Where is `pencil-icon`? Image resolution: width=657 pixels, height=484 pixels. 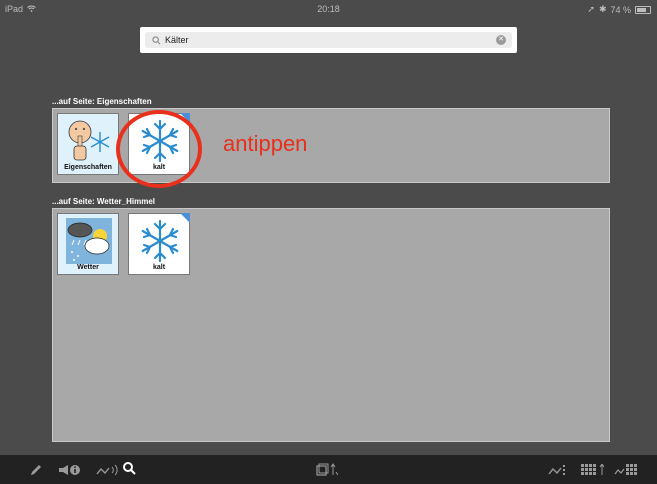
pencil-icon is located at coordinates (36, 472).